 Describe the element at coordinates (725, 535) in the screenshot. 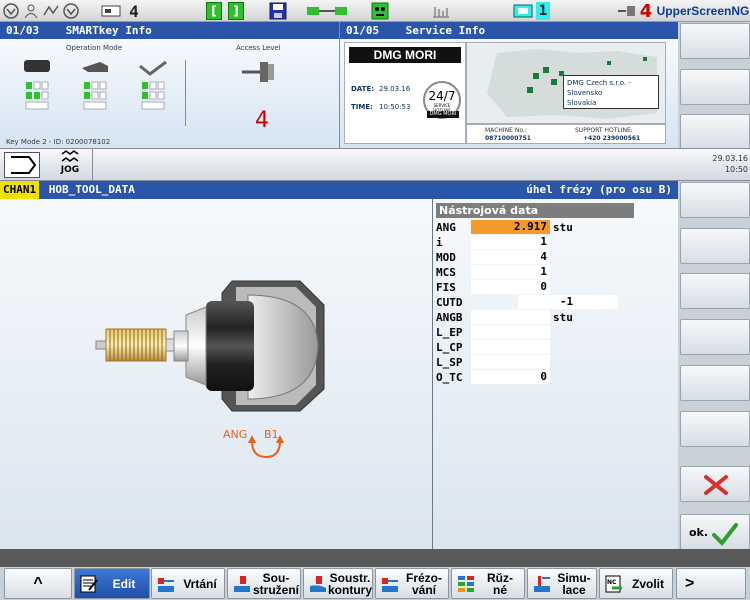

I see `check-icon` at that location.